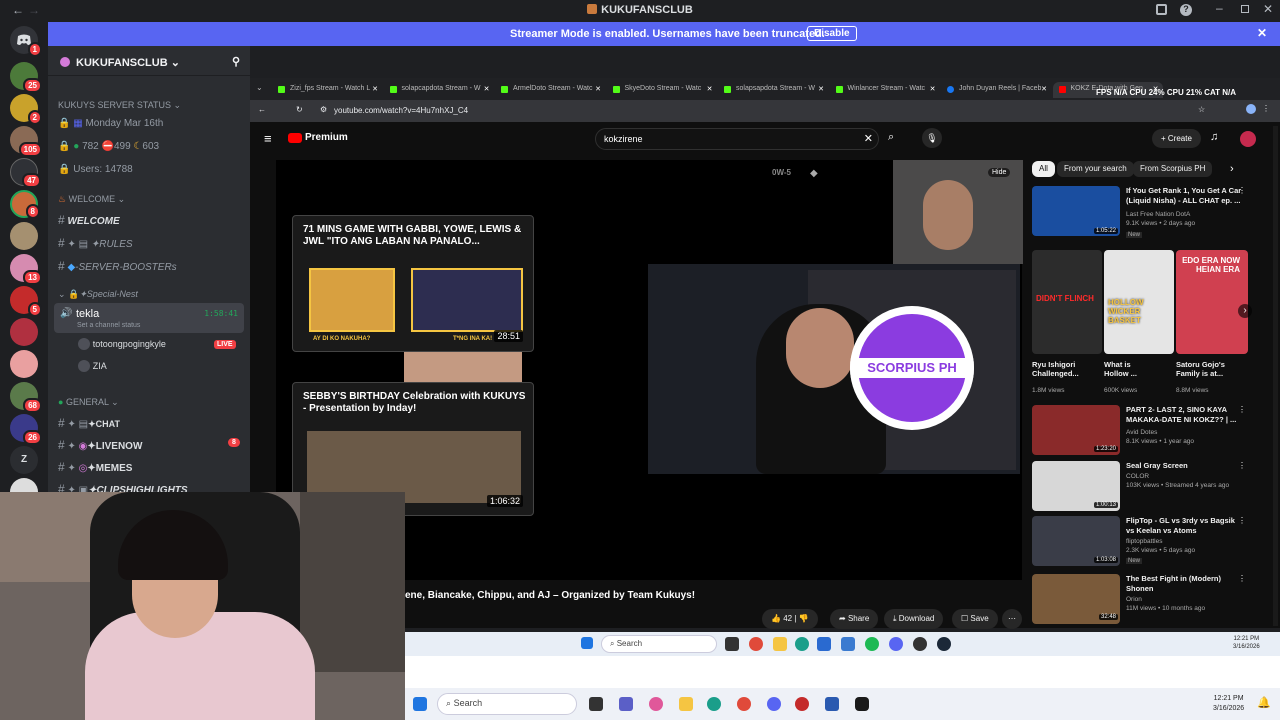 The image size is (1280, 720). I want to click on channel-users: 🔒 Users: 14788, so click(95, 169).